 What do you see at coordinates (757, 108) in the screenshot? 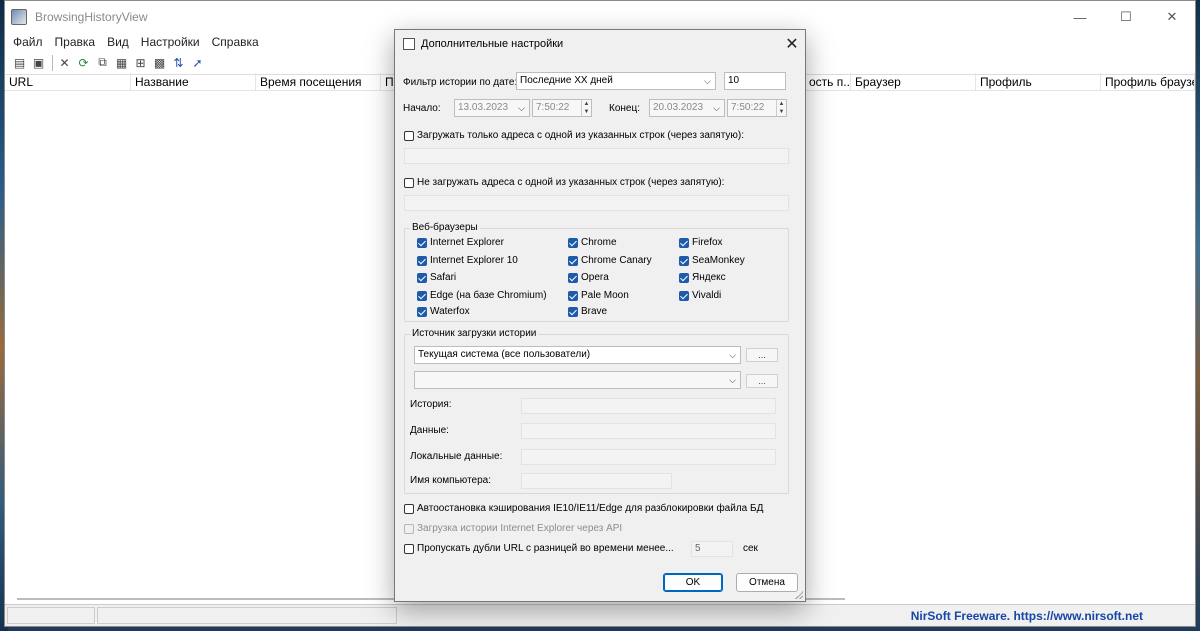
I see `end-time-spinner: 7:50:22 ▲ ▼` at bounding box center [757, 108].